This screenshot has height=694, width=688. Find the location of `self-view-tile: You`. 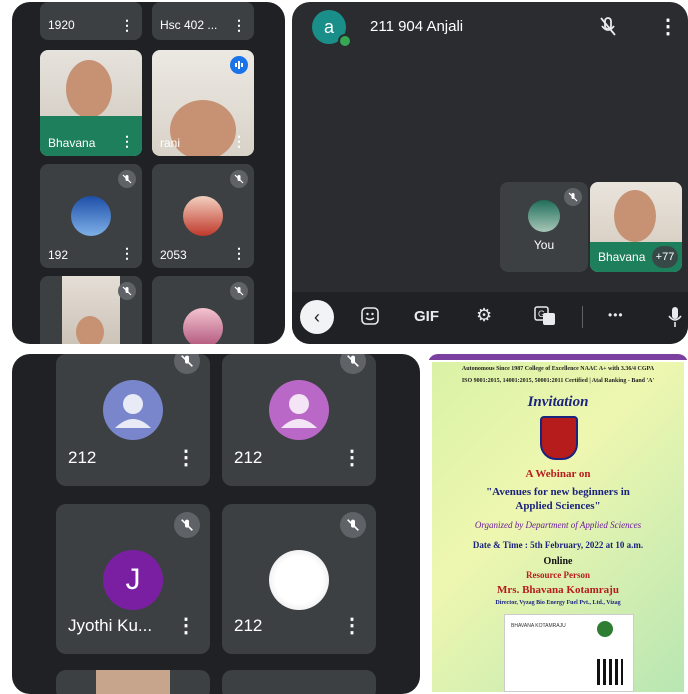

self-view-tile: You is located at coordinates (544, 227).